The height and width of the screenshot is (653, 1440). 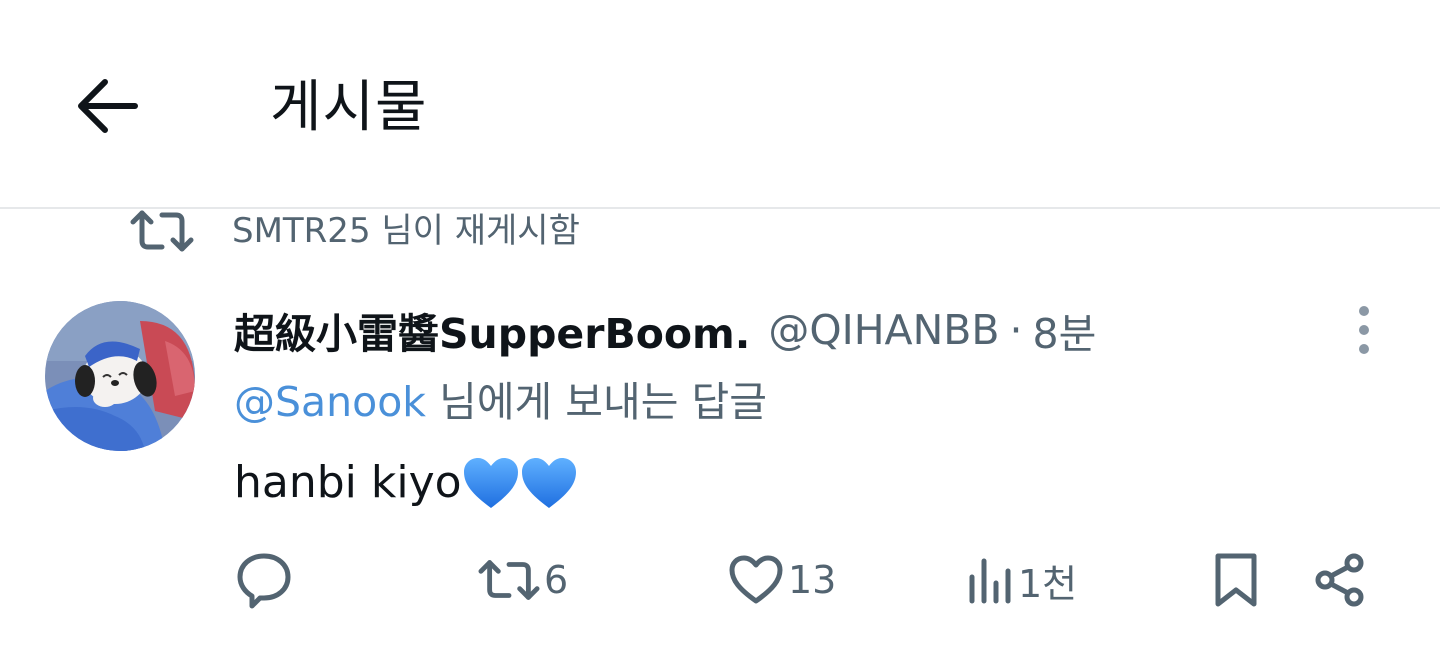 What do you see at coordinates (756, 579) in the screenshot?
I see `heart-icon` at bounding box center [756, 579].